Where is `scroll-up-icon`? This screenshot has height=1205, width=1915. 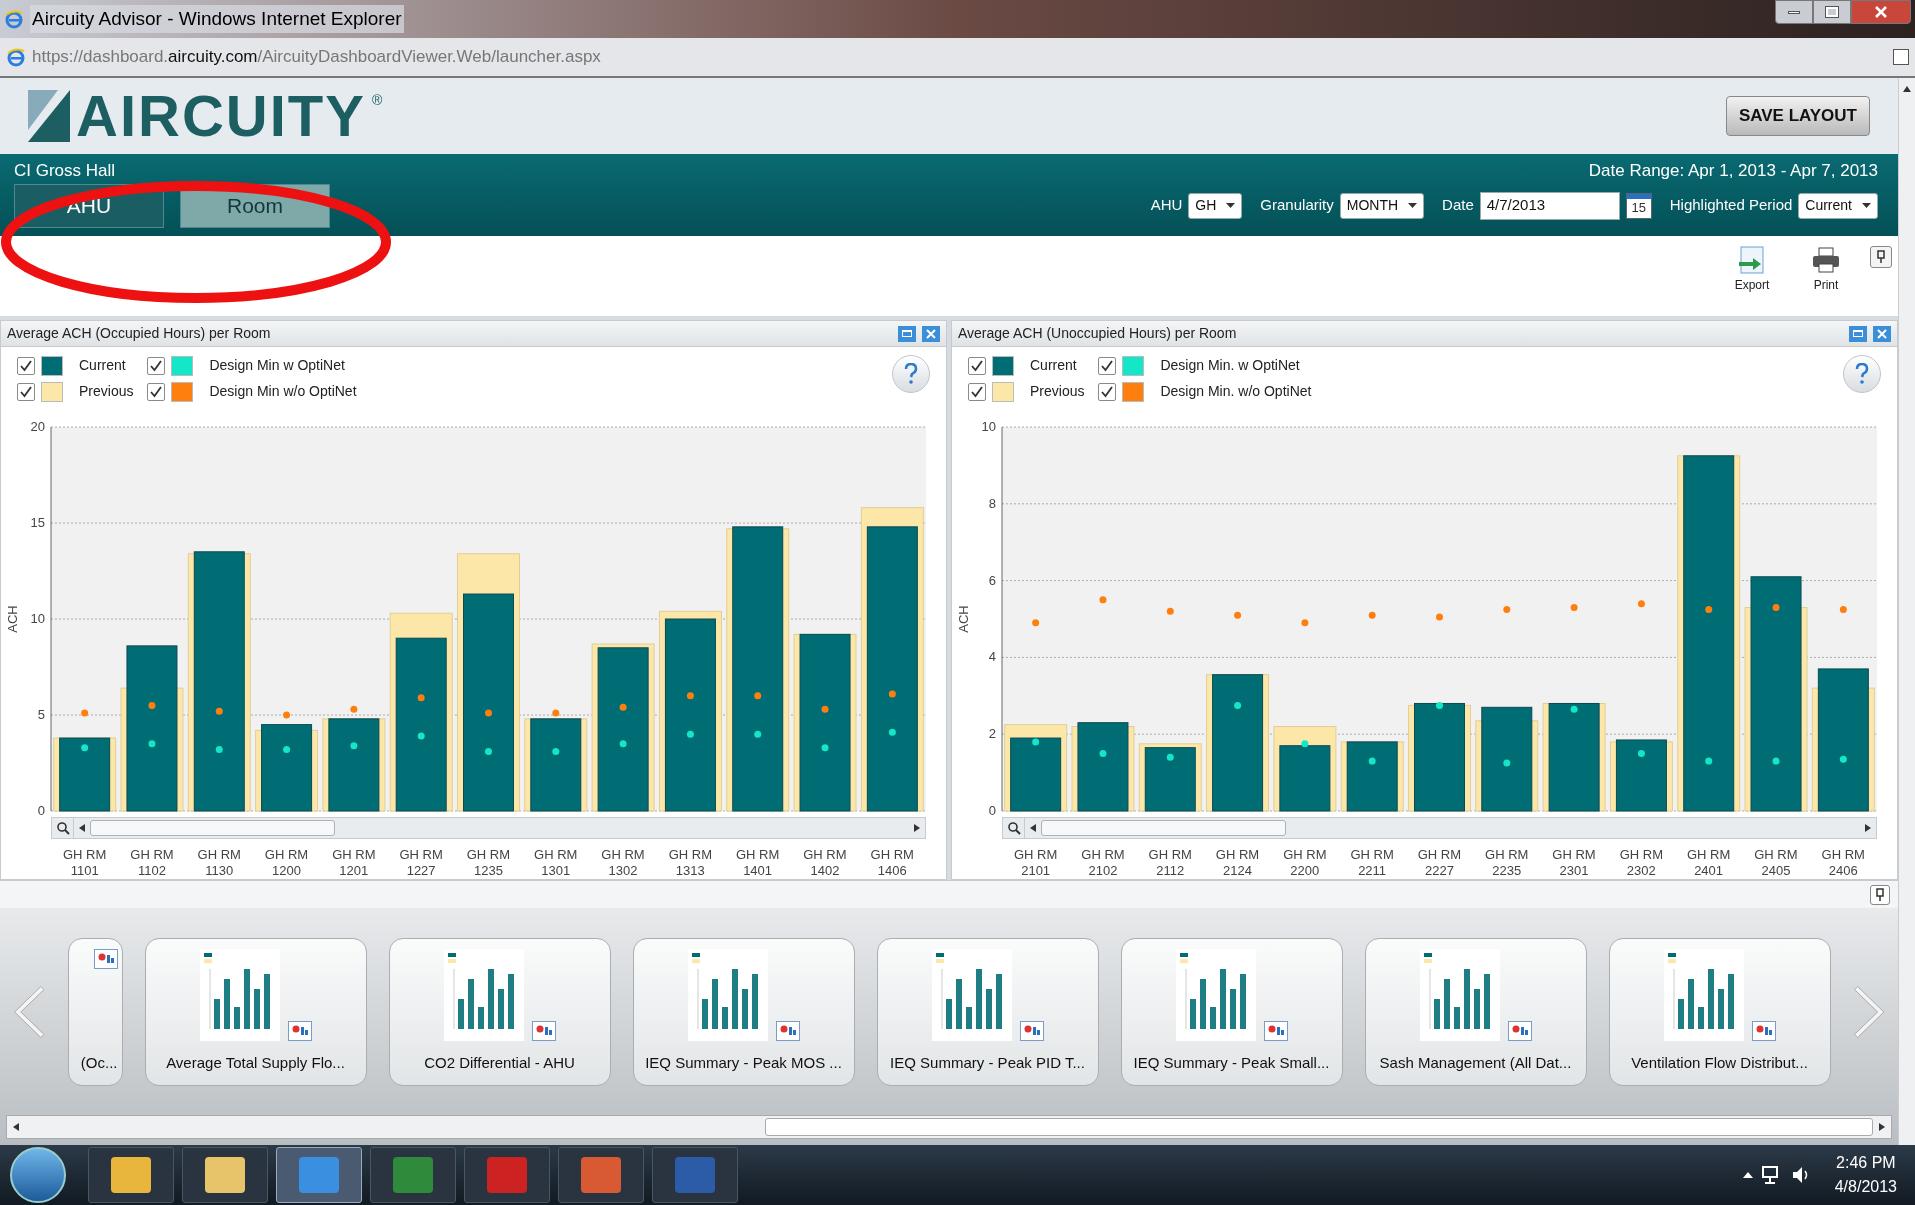 scroll-up-icon is located at coordinates (1907, 89).